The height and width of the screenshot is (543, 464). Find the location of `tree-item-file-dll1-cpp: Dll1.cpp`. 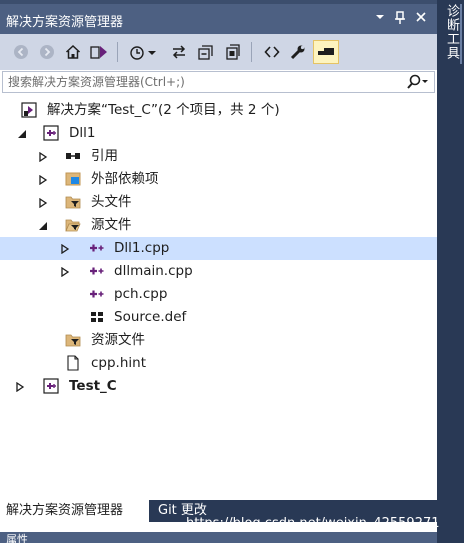

tree-item-file-dll1-cpp: Dll1.cpp is located at coordinates (218, 248).